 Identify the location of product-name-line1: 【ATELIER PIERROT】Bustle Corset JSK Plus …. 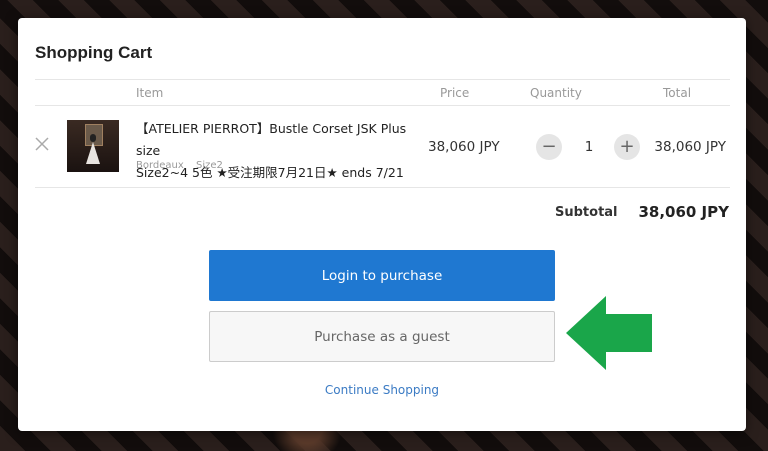
(271, 139).